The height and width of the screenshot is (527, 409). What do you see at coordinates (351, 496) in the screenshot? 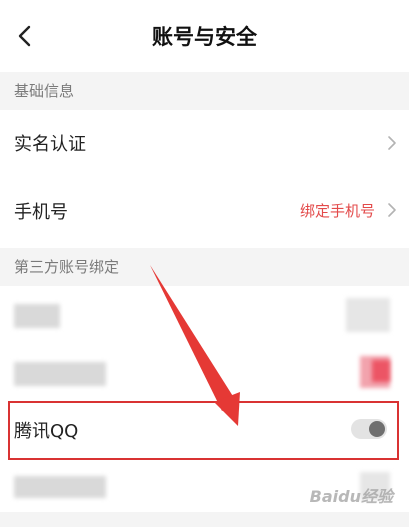
I see `watermark: Baidu经验` at bounding box center [351, 496].